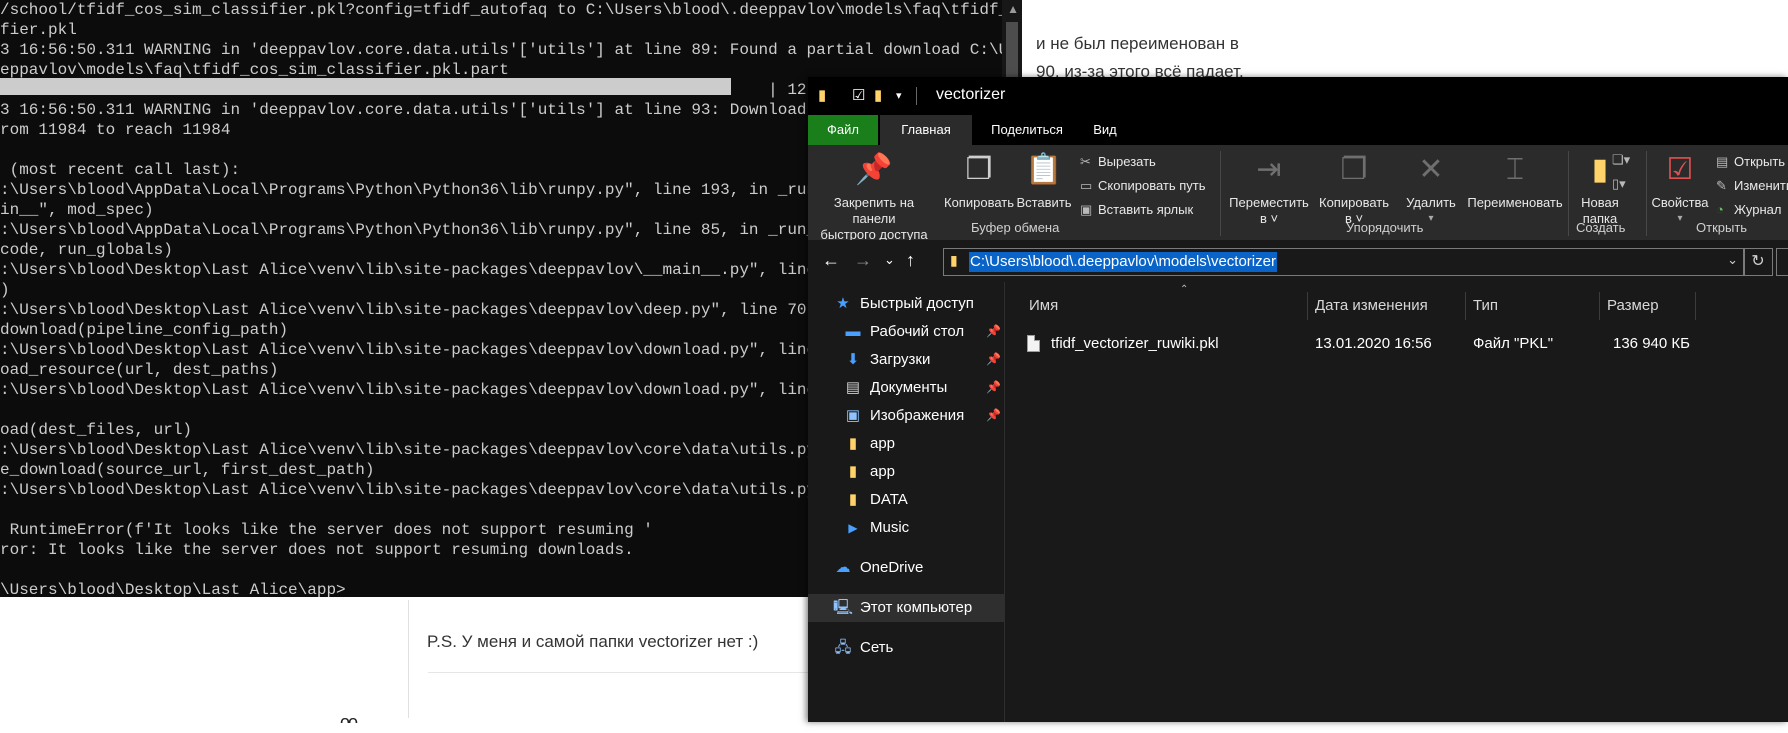 The width and height of the screenshot is (1788, 733). What do you see at coordinates (610, 659) in the screenshot?
I see `web-comment` at bounding box center [610, 659].